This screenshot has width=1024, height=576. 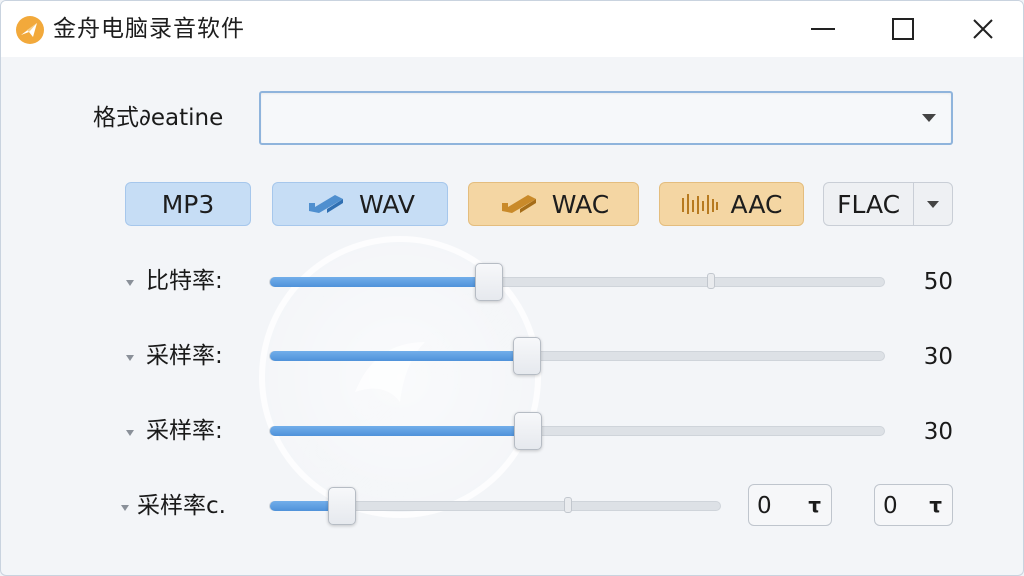 I want to click on close-button, so click(x=983, y=29).